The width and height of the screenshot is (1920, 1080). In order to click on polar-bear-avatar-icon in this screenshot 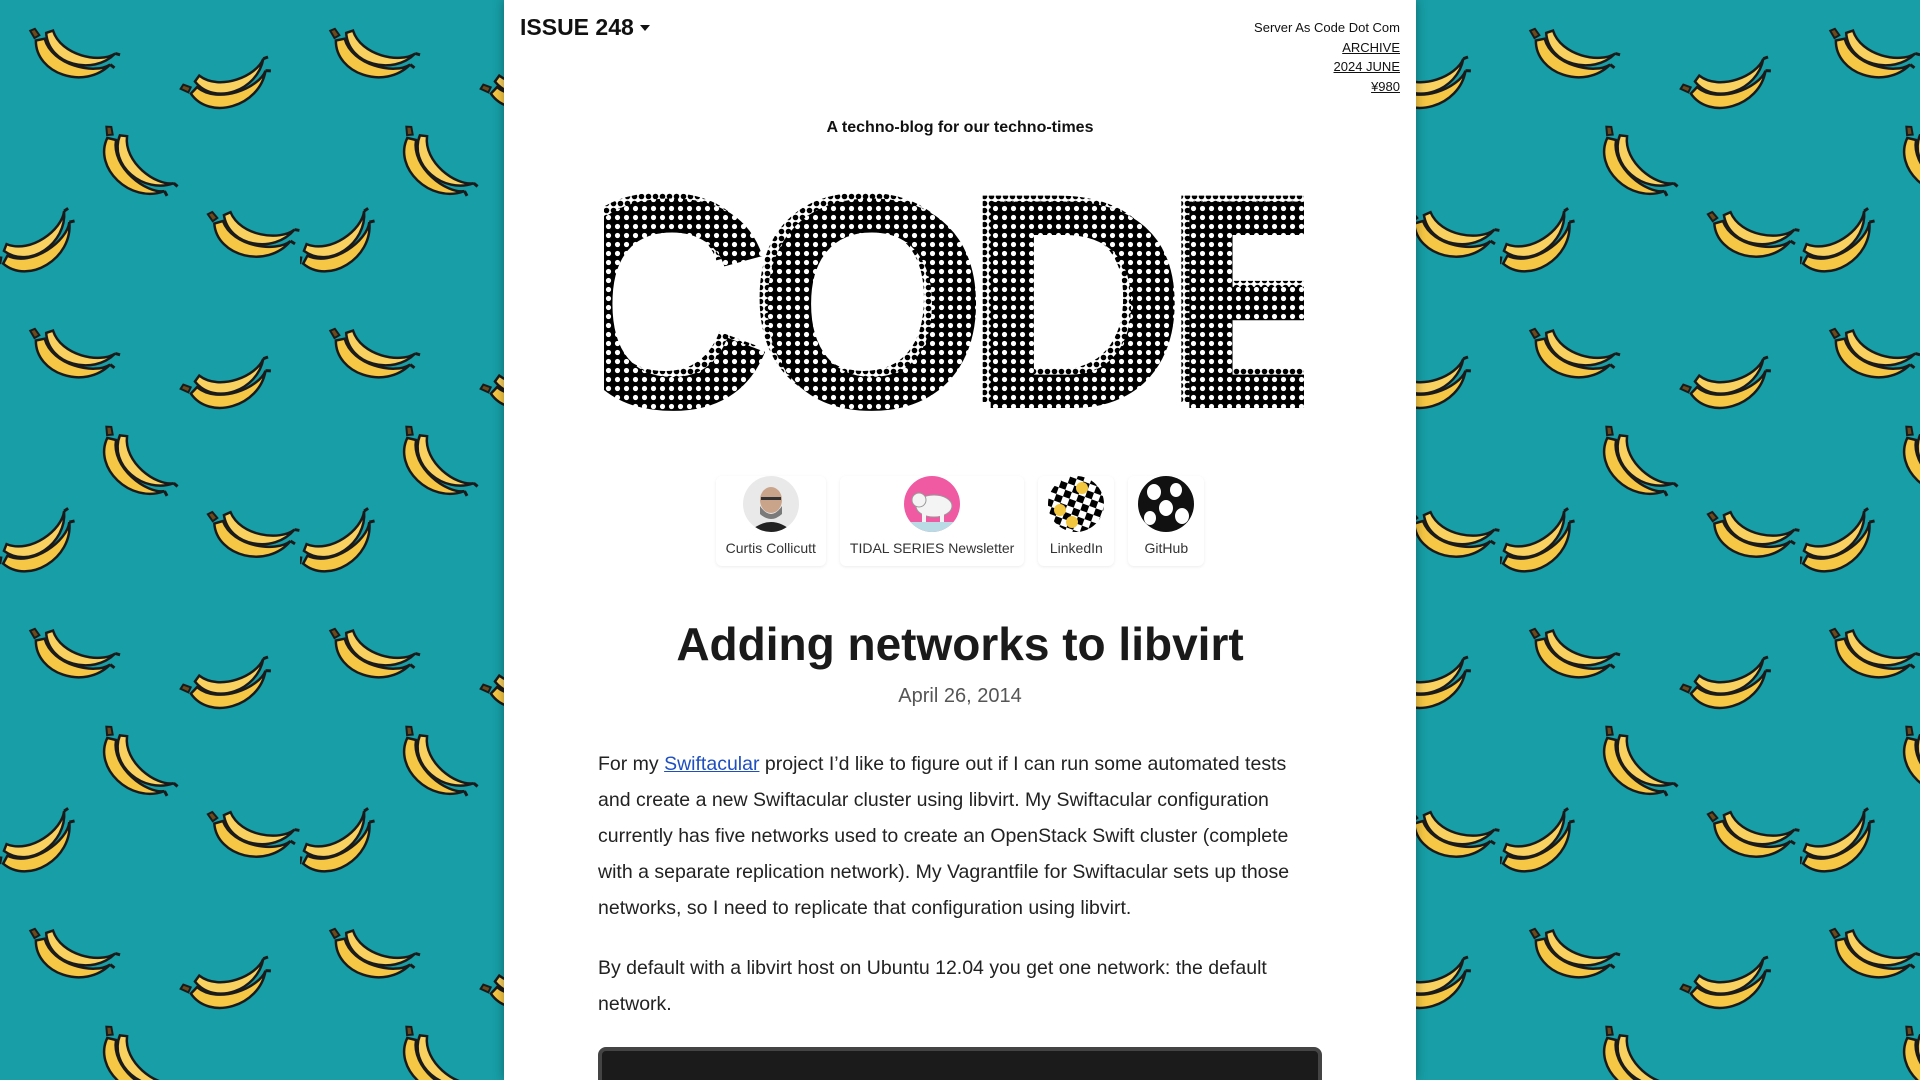, I will do `click(932, 504)`.